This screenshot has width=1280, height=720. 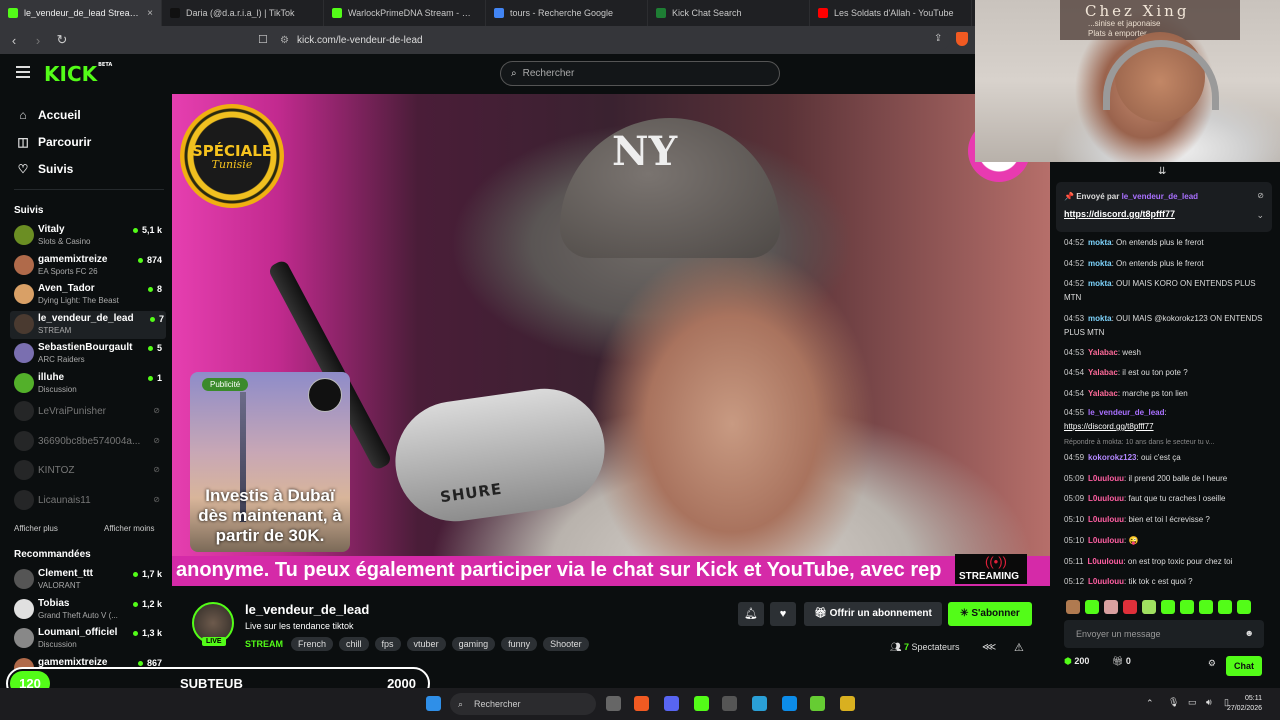 I want to click on stream-tag: chill, so click(x=354, y=644).